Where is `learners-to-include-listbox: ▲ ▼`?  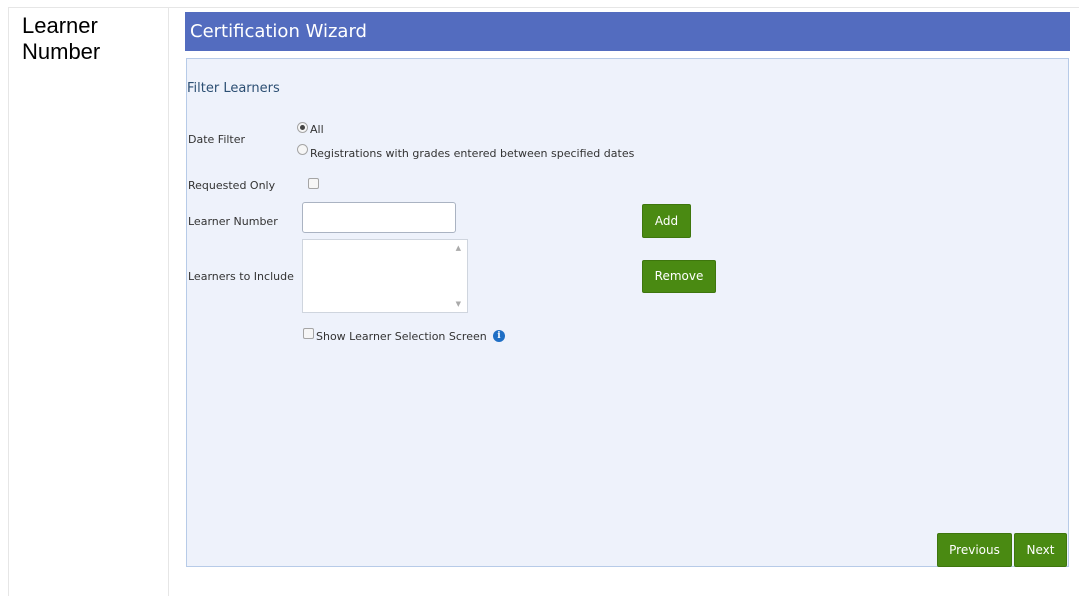
learners-to-include-listbox: ▲ ▼ is located at coordinates (385, 276).